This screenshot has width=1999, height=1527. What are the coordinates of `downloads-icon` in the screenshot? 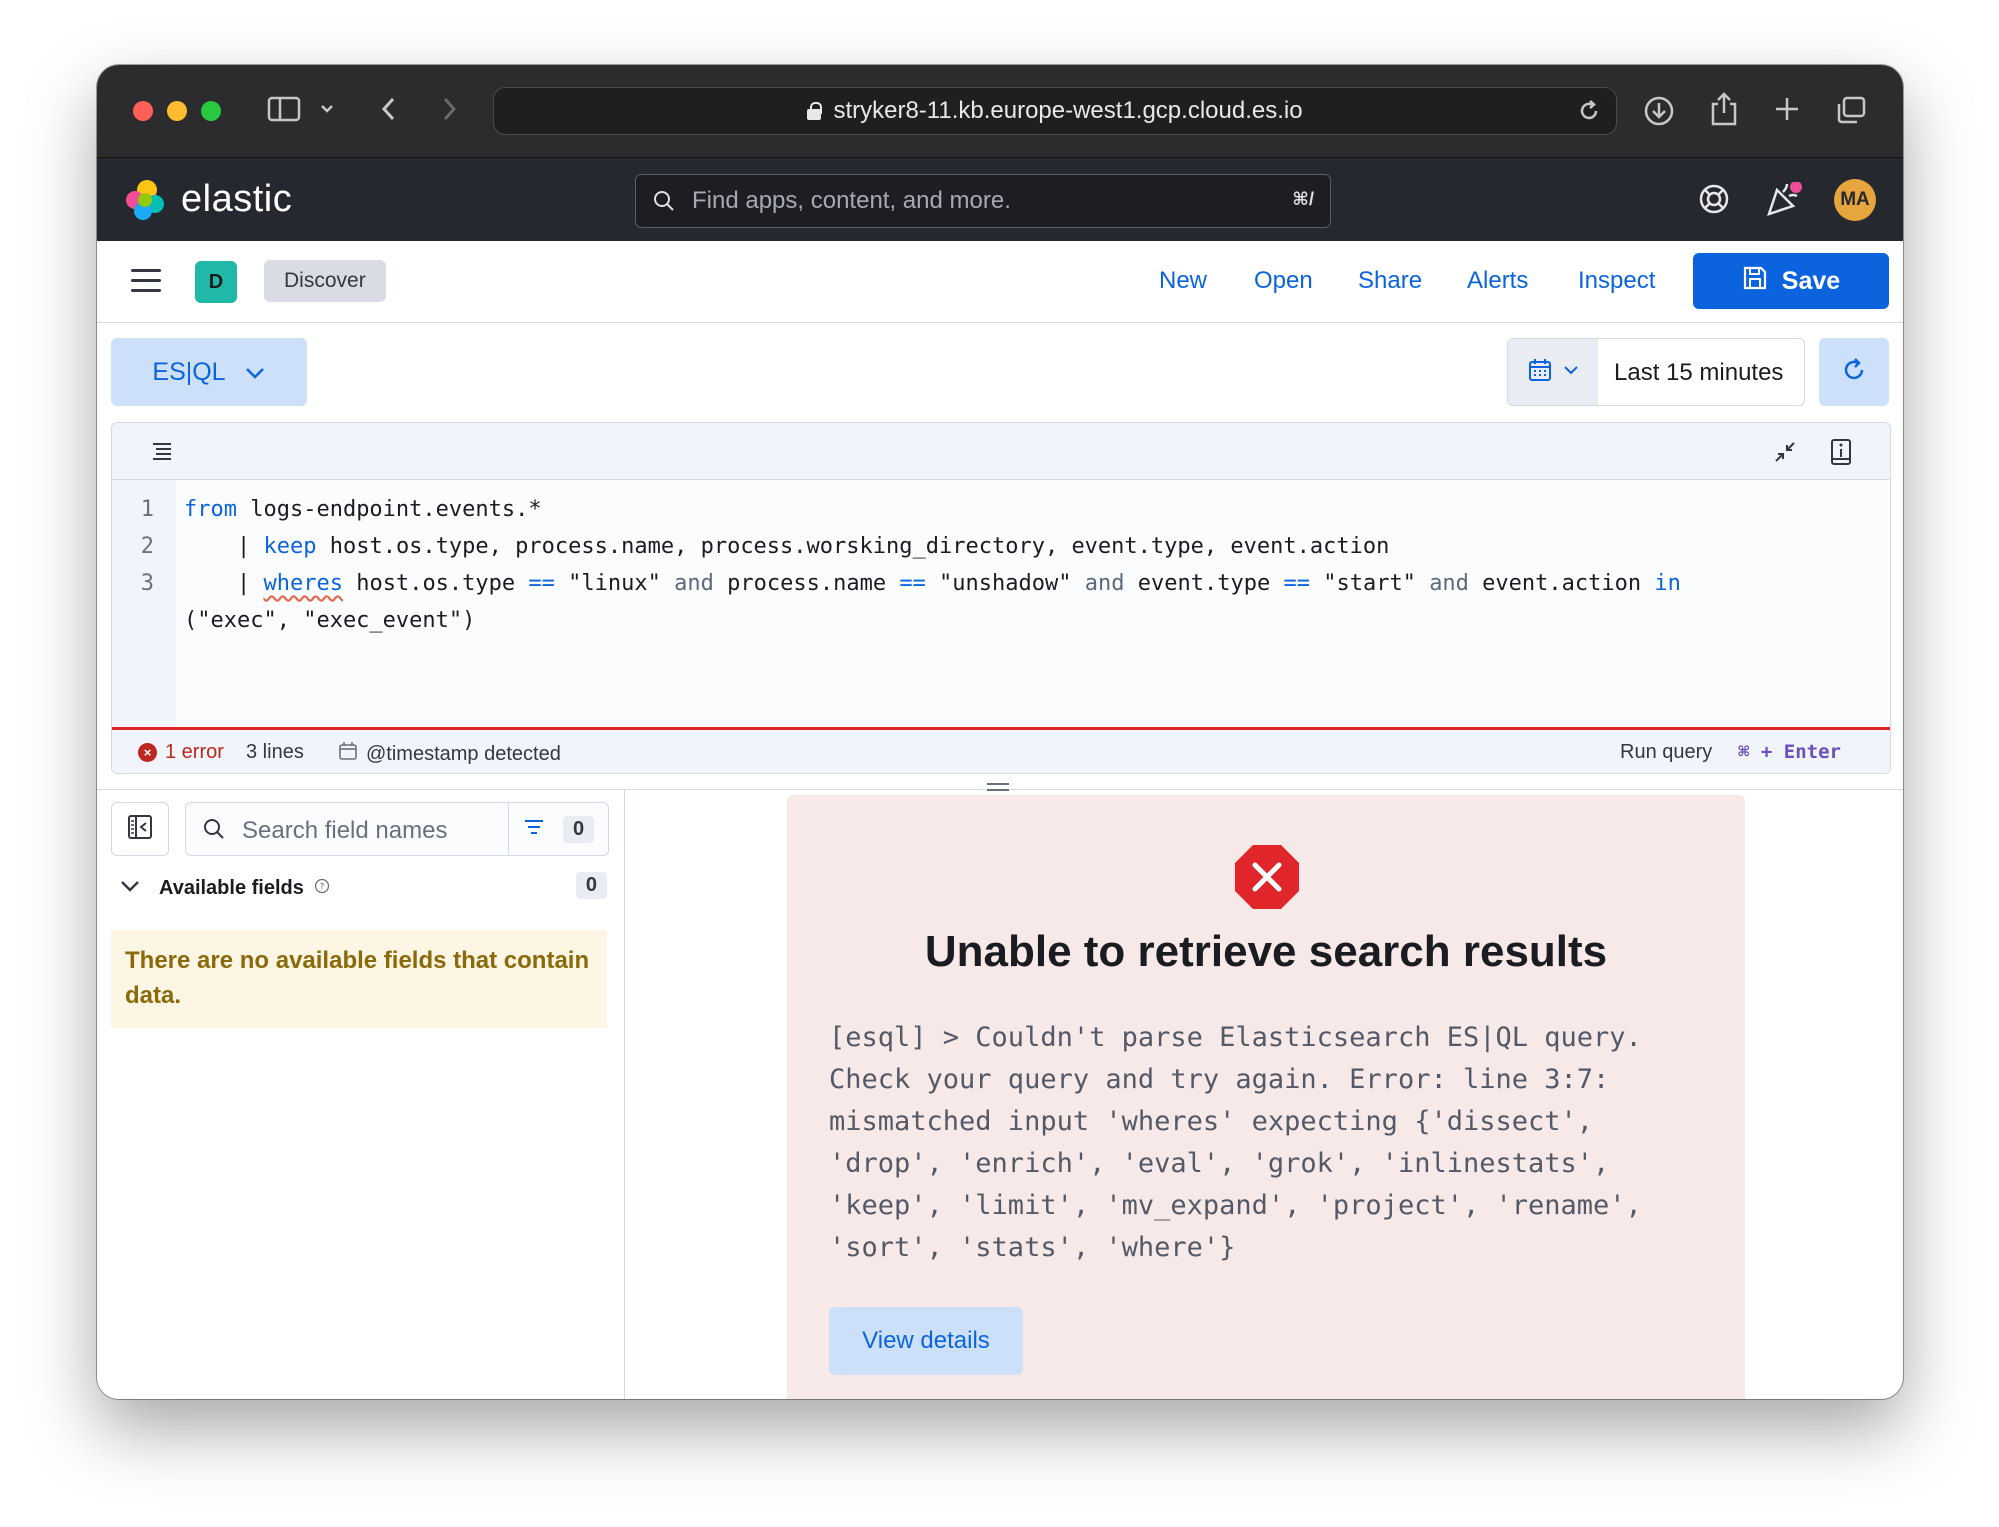 It's located at (1659, 114).